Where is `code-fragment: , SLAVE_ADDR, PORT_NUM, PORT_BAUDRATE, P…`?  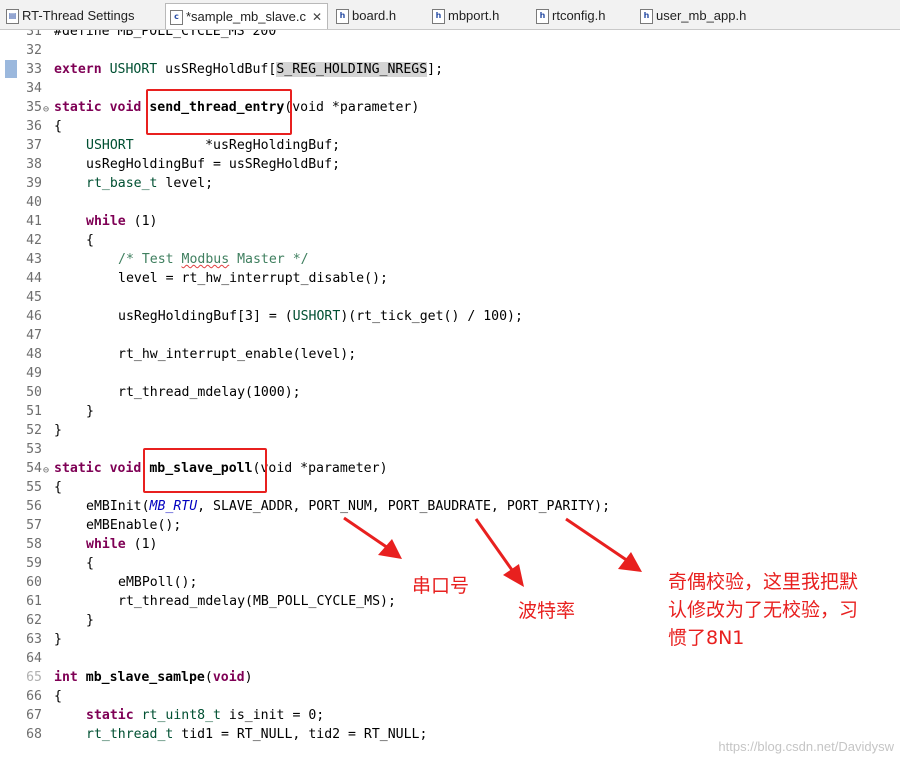 code-fragment: , SLAVE_ADDR, PORT_NUM, PORT_BAUDRATE, P… is located at coordinates (404, 506).